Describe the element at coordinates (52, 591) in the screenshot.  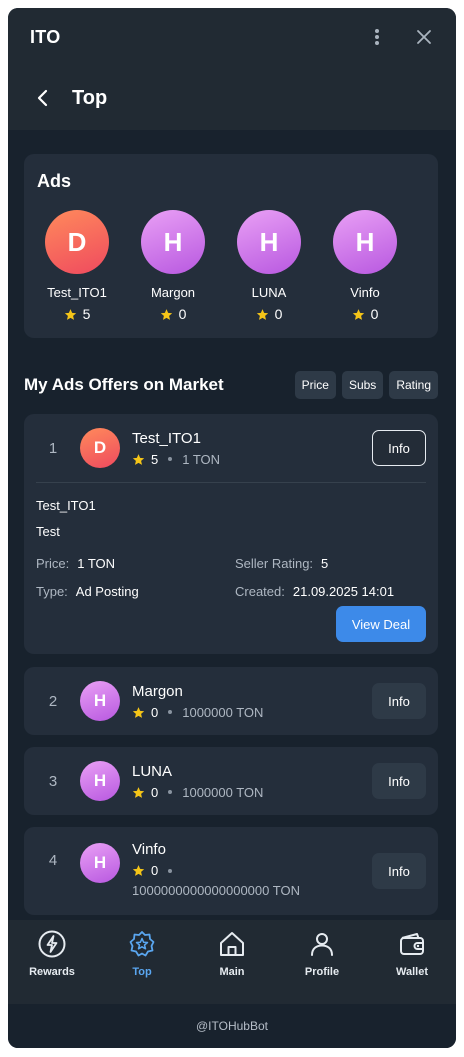
I see `type-label: Type:` at that location.